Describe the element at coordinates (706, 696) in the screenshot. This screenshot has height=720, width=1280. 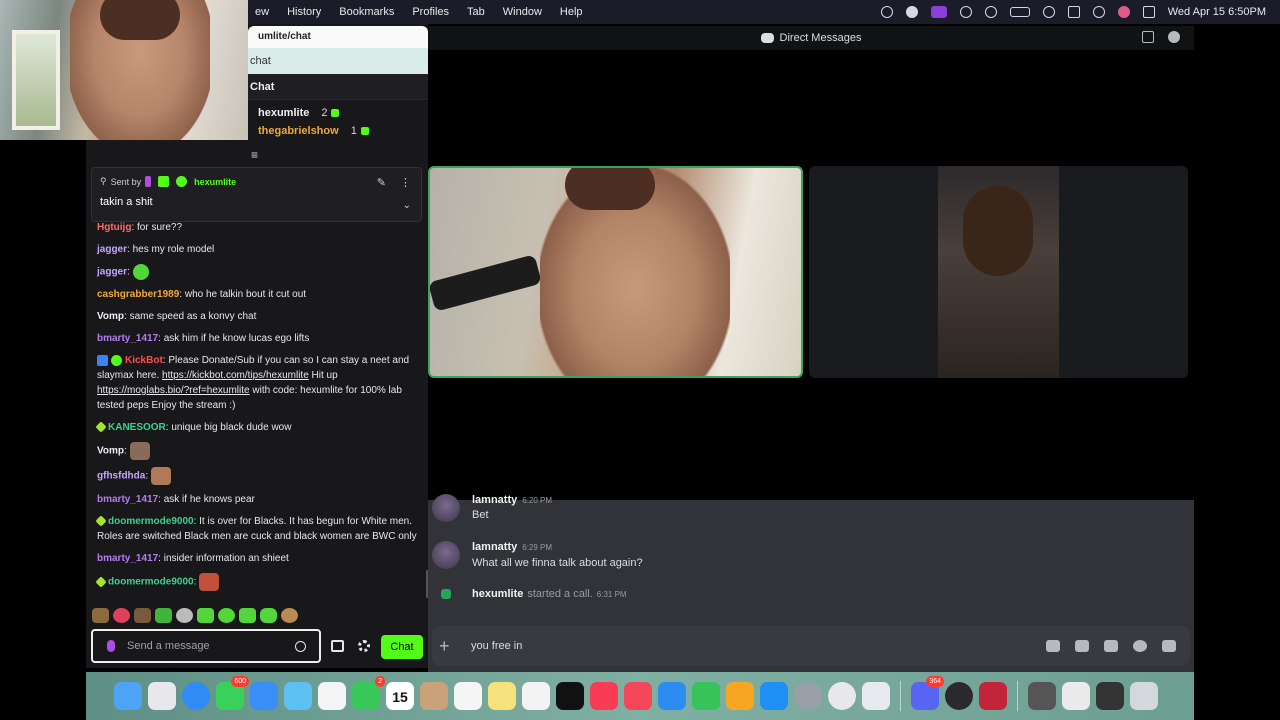
I see `numbers-icon` at that location.